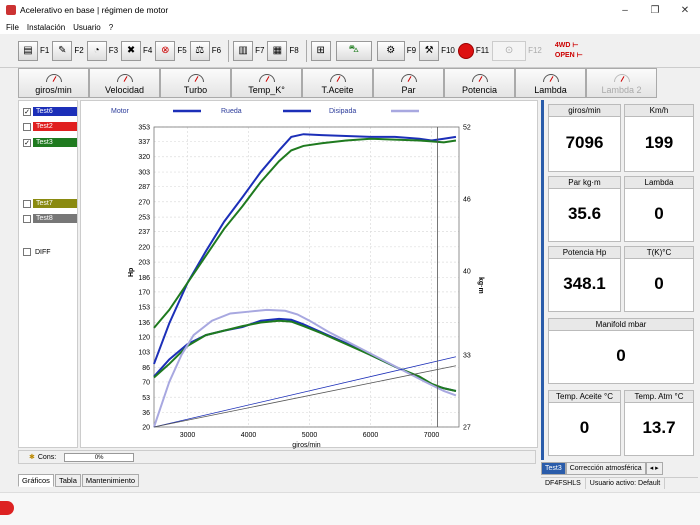 Image resolution: width=700 pixels, height=525 pixels. What do you see at coordinates (12, 27) in the screenshot?
I see `menu-file: File` at bounding box center [12, 27].